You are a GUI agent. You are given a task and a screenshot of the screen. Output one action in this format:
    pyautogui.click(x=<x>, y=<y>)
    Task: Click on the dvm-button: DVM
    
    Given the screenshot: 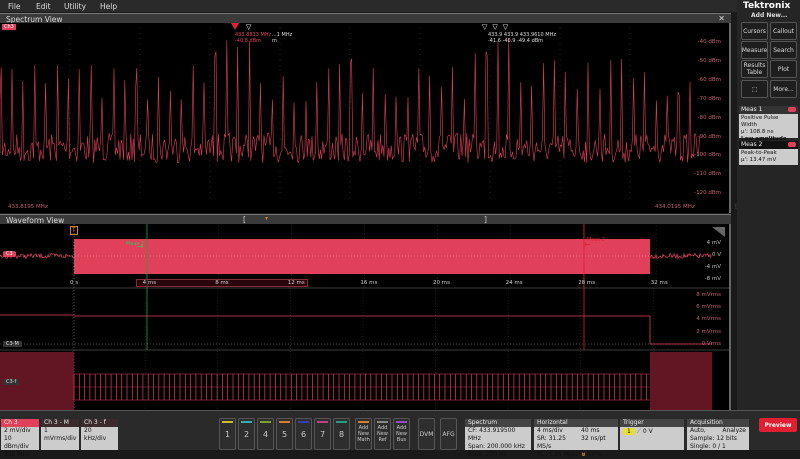 What is the action you would take?
    pyautogui.click(x=426, y=434)
    